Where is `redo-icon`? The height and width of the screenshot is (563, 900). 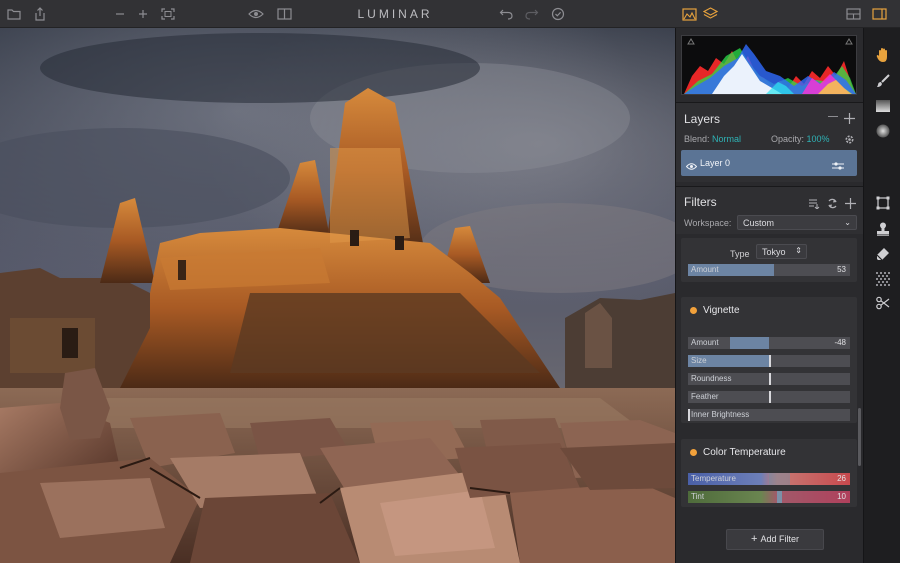
redo-icon is located at coordinates (532, 14).